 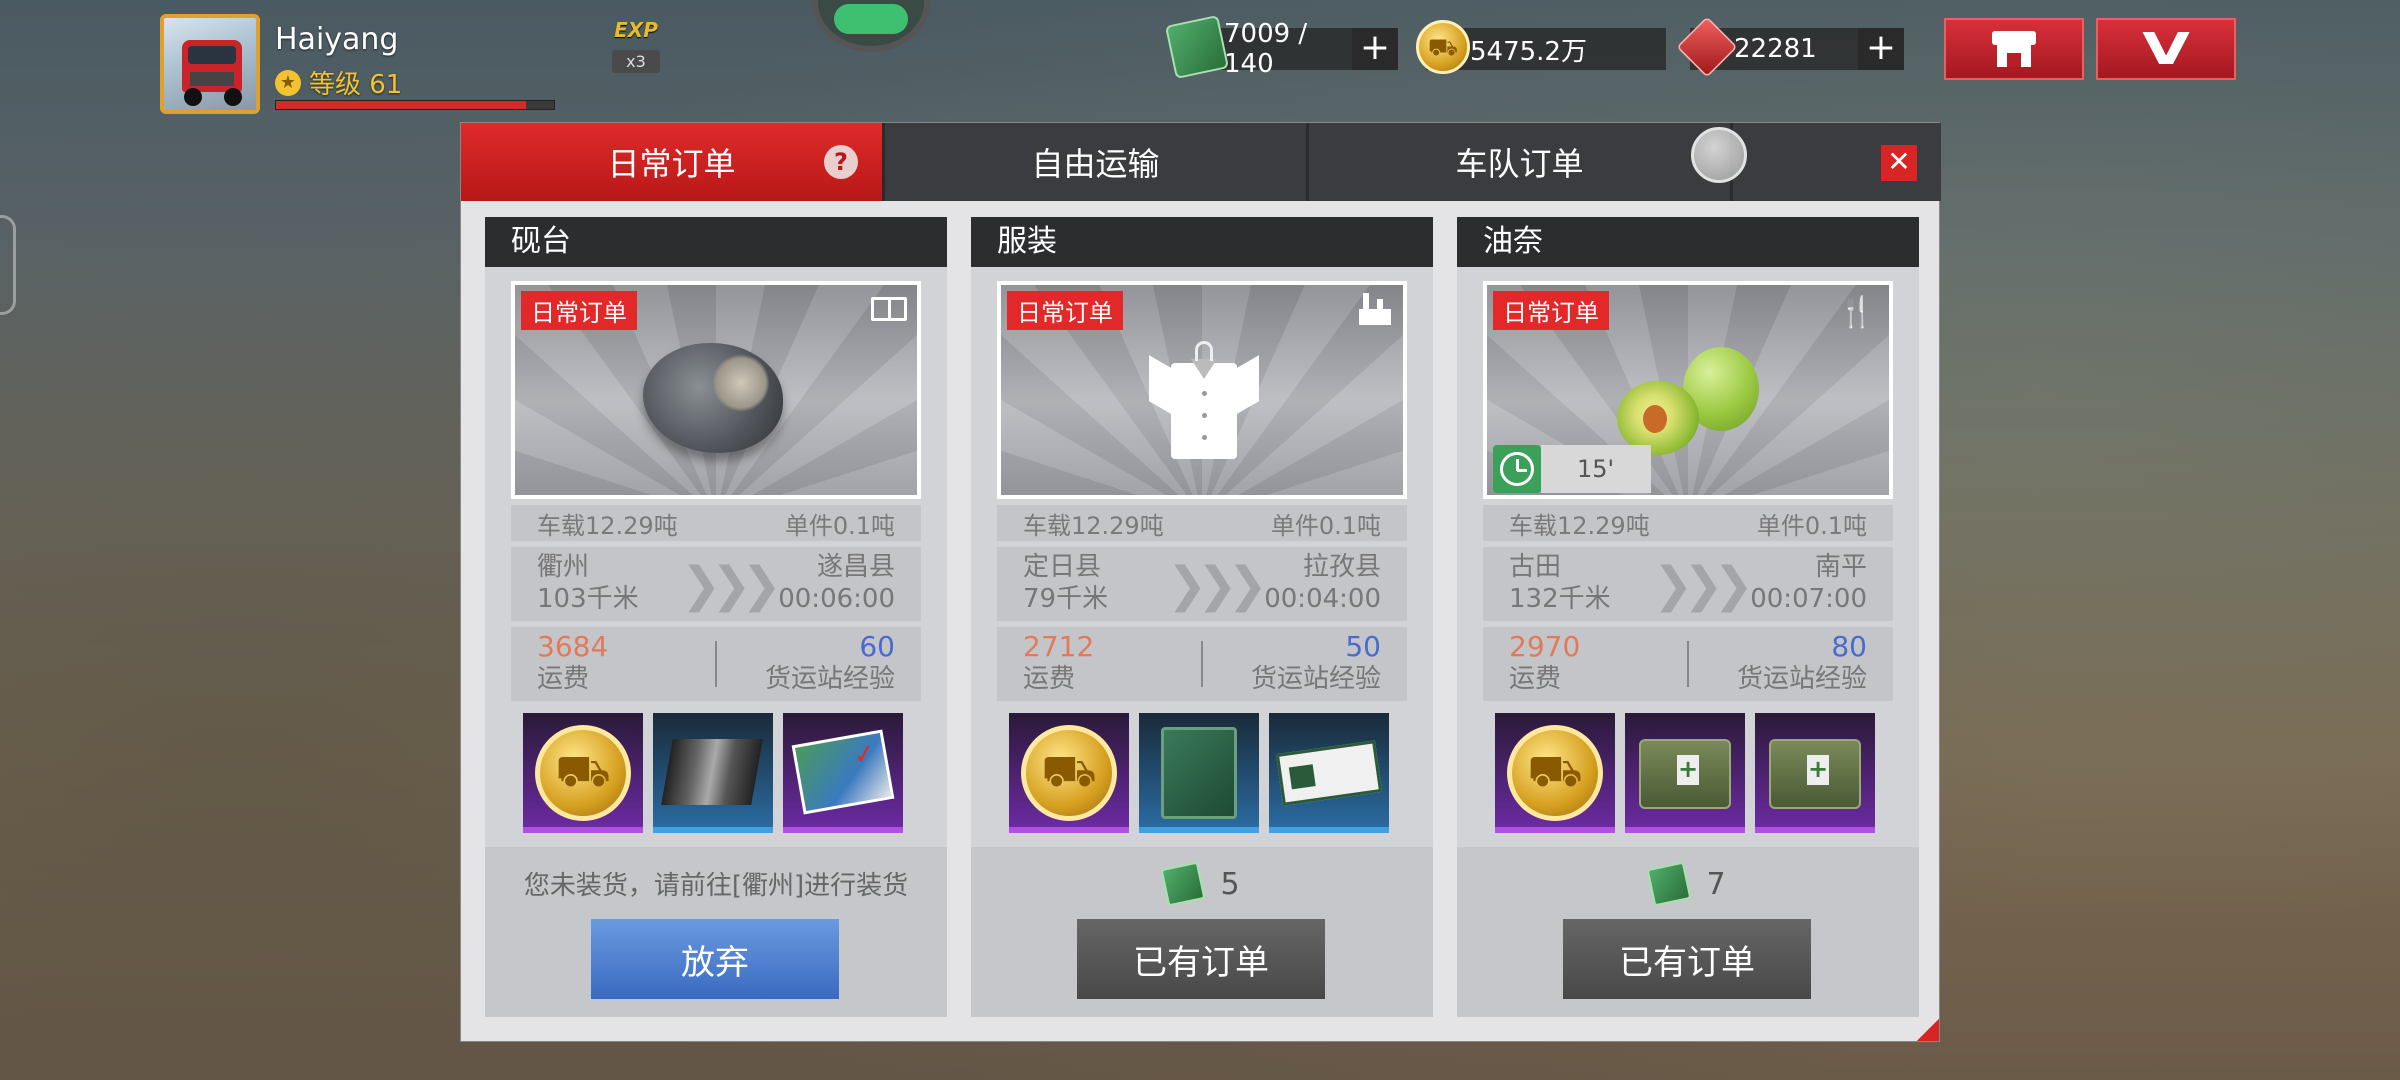 I want to click on cargo-title: 服装, so click(x=1202, y=242).